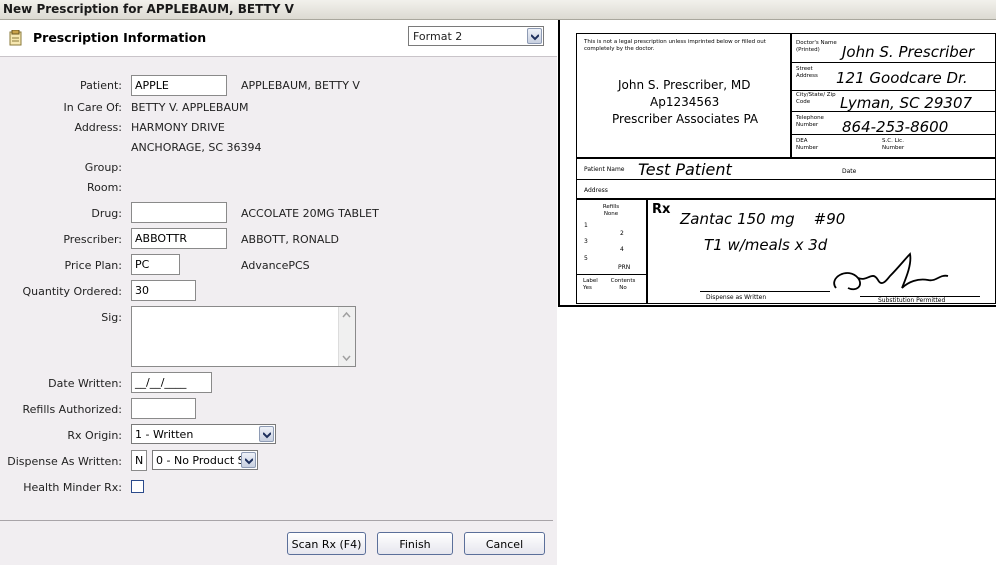  What do you see at coordinates (163, 408) in the screenshot?
I see `refills-input` at bounding box center [163, 408].